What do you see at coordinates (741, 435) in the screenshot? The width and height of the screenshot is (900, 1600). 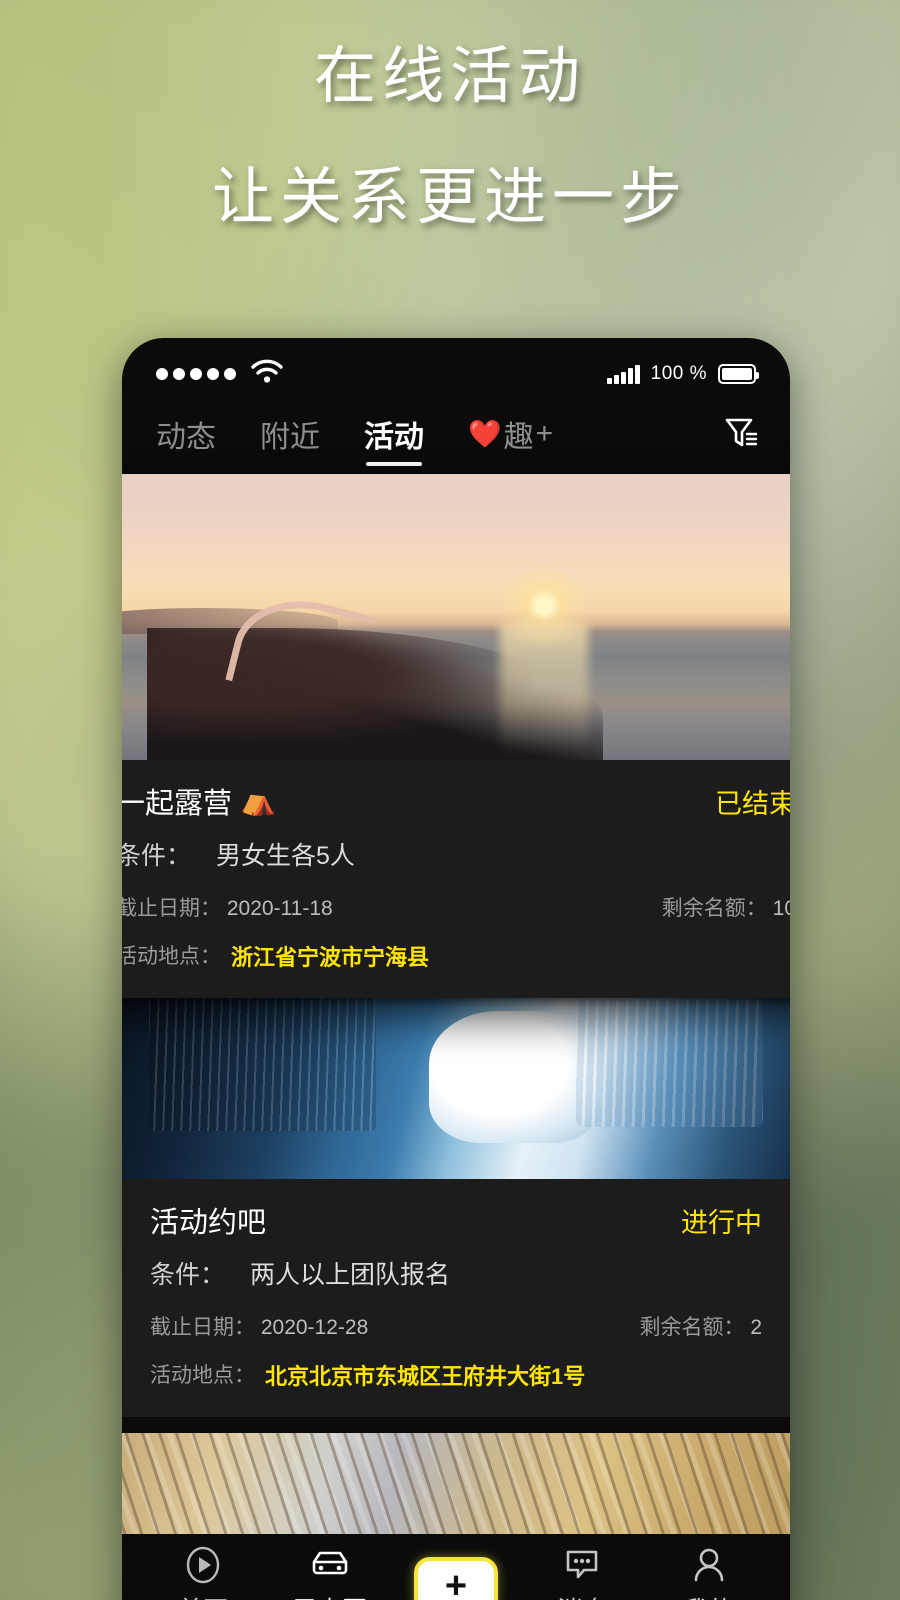 I see `filter-funnel-icon` at bounding box center [741, 435].